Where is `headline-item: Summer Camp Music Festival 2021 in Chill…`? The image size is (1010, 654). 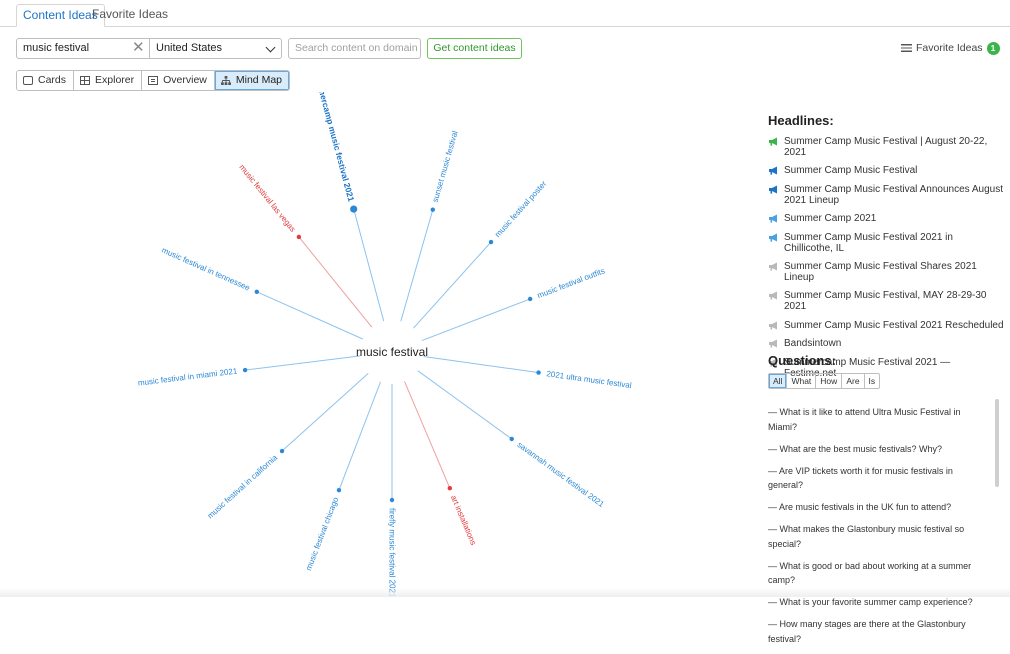
headline-item: Summer Camp Music Festival 2021 in Chill… is located at coordinates (886, 243).